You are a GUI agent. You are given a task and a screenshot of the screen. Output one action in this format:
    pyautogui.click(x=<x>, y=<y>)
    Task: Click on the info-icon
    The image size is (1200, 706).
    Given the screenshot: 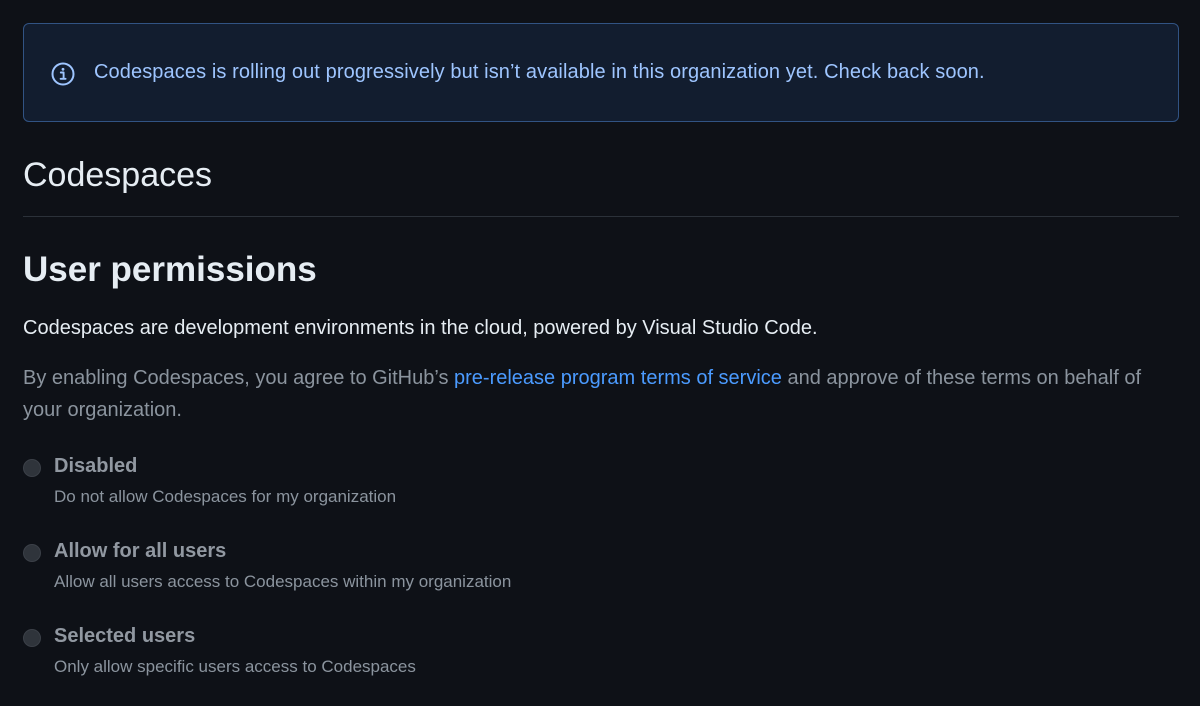 What is the action you would take?
    pyautogui.click(x=63, y=74)
    